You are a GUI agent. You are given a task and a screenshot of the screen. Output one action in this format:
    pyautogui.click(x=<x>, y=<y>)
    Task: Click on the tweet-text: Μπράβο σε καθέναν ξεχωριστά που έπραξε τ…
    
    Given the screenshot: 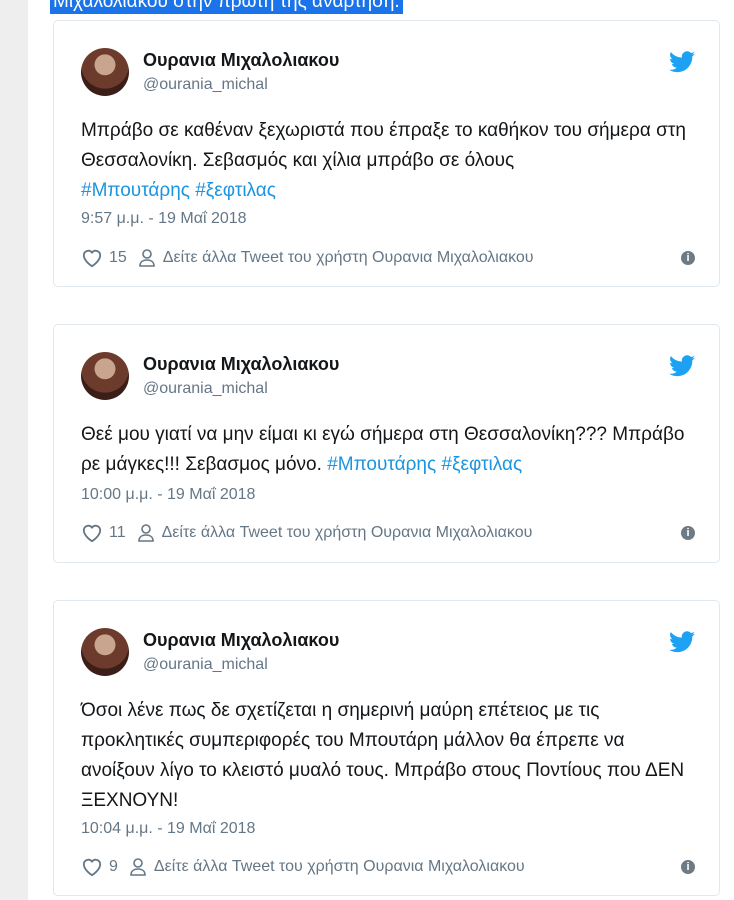 What is the action you would take?
    pyautogui.click(x=391, y=161)
    